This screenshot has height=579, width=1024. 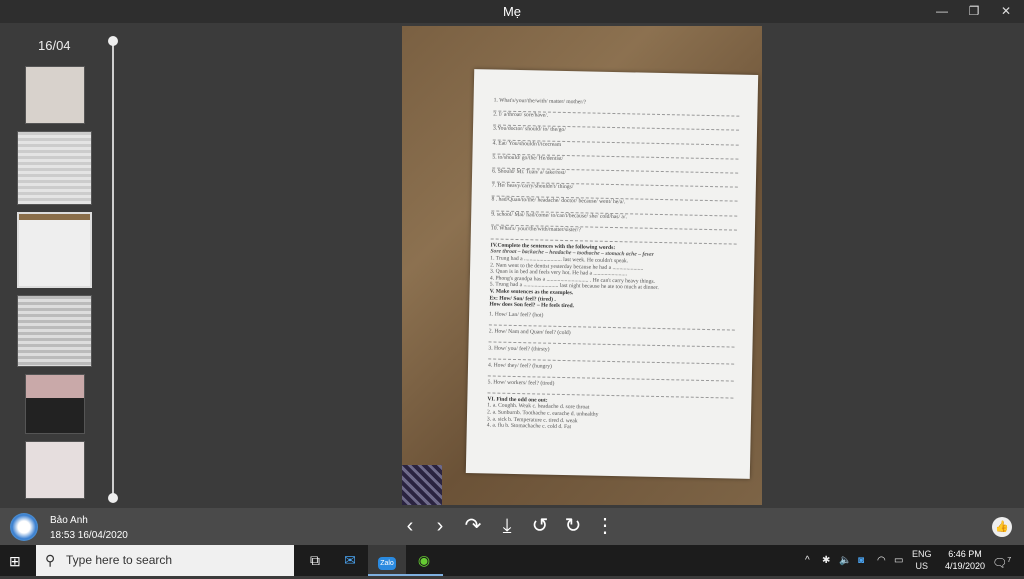 I want to click on window-title: Mẹ, so click(x=512, y=11).